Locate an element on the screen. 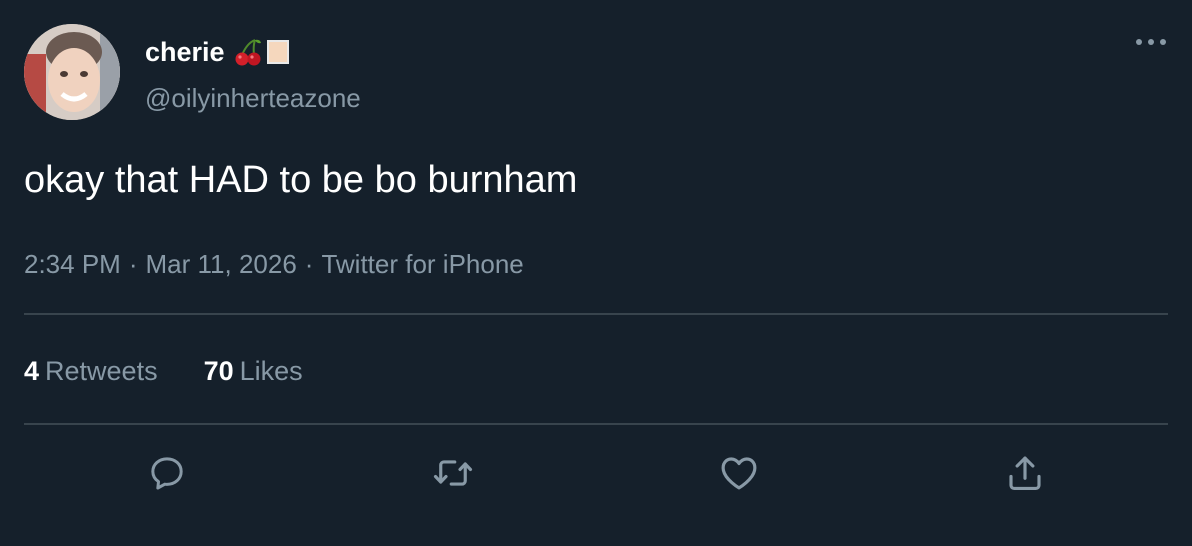  share-button is located at coordinates (1025, 473).